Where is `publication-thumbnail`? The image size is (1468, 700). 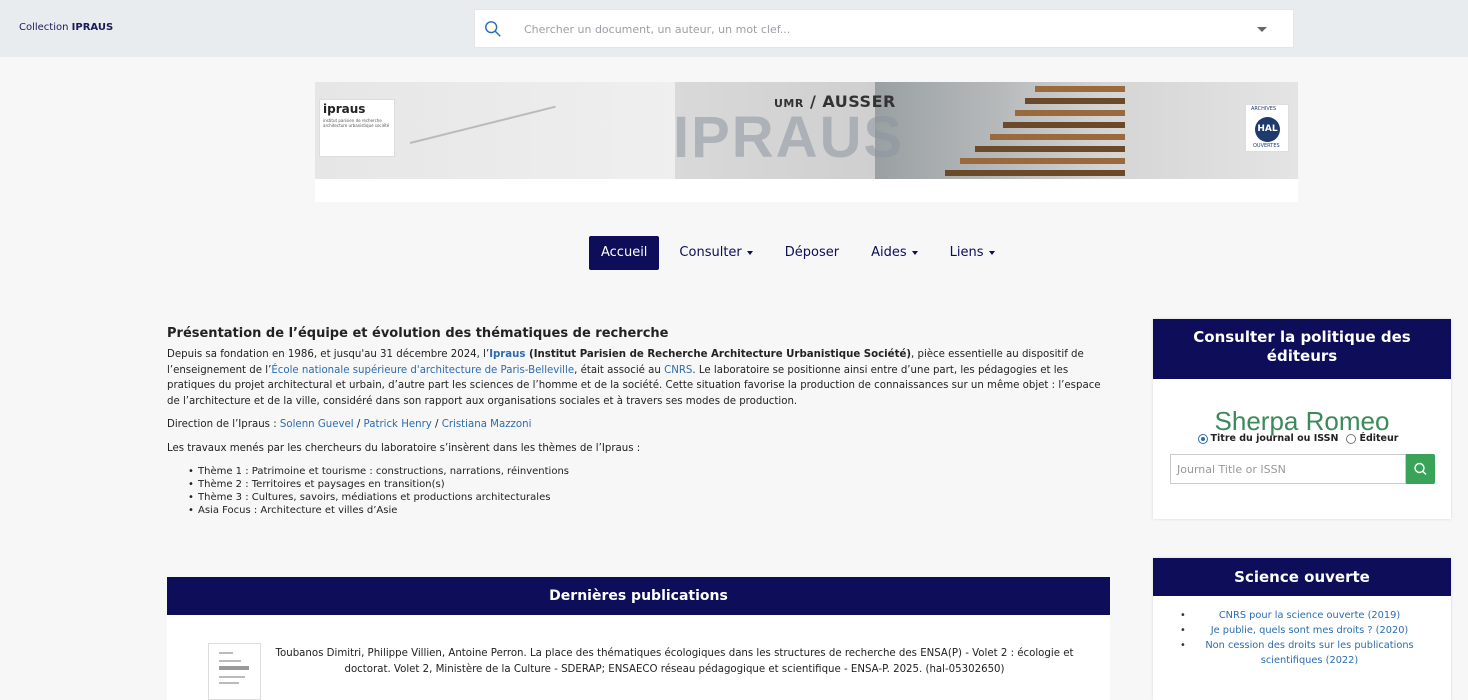 publication-thumbnail is located at coordinates (234, 671).